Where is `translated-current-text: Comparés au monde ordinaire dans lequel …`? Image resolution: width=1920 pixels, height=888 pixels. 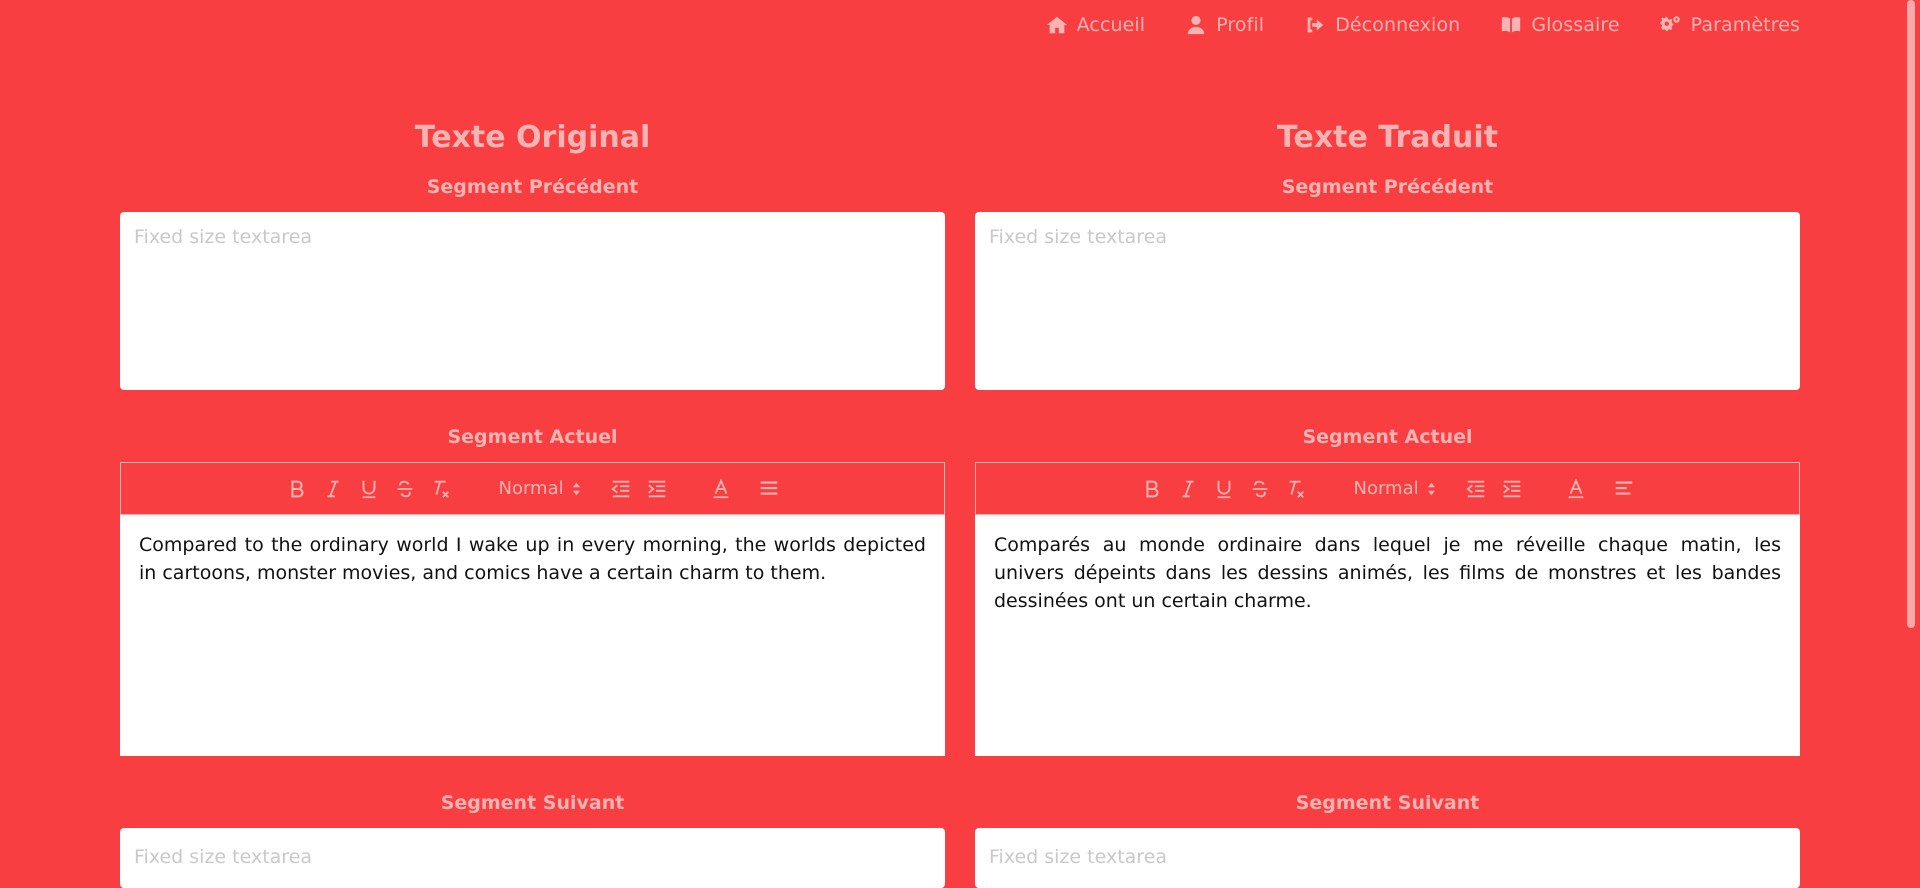 translated-current-text: Comparés au monde ordinaire dans lequel … is located at coordinates (1387, 635).